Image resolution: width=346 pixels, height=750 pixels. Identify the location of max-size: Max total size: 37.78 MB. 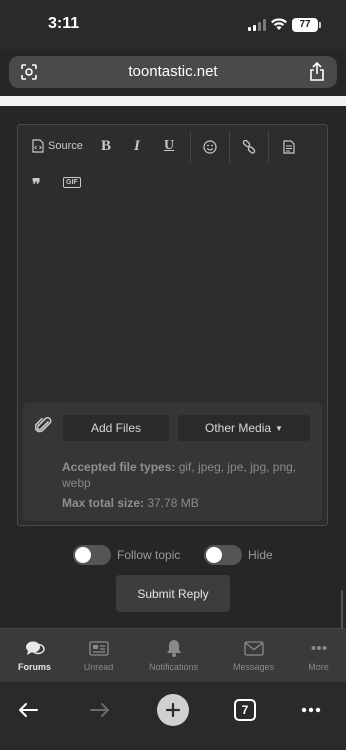
(130, 503).